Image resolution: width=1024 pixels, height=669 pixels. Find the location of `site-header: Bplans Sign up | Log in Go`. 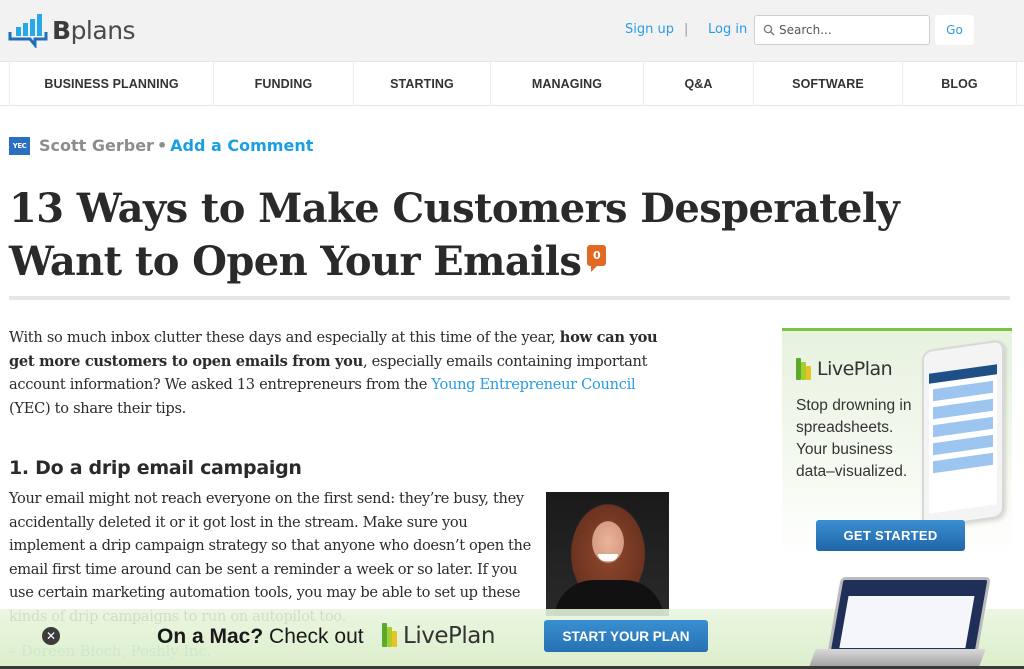

site-header: Bplans Sign up | Log in Go is located at coordinates (512, 30).